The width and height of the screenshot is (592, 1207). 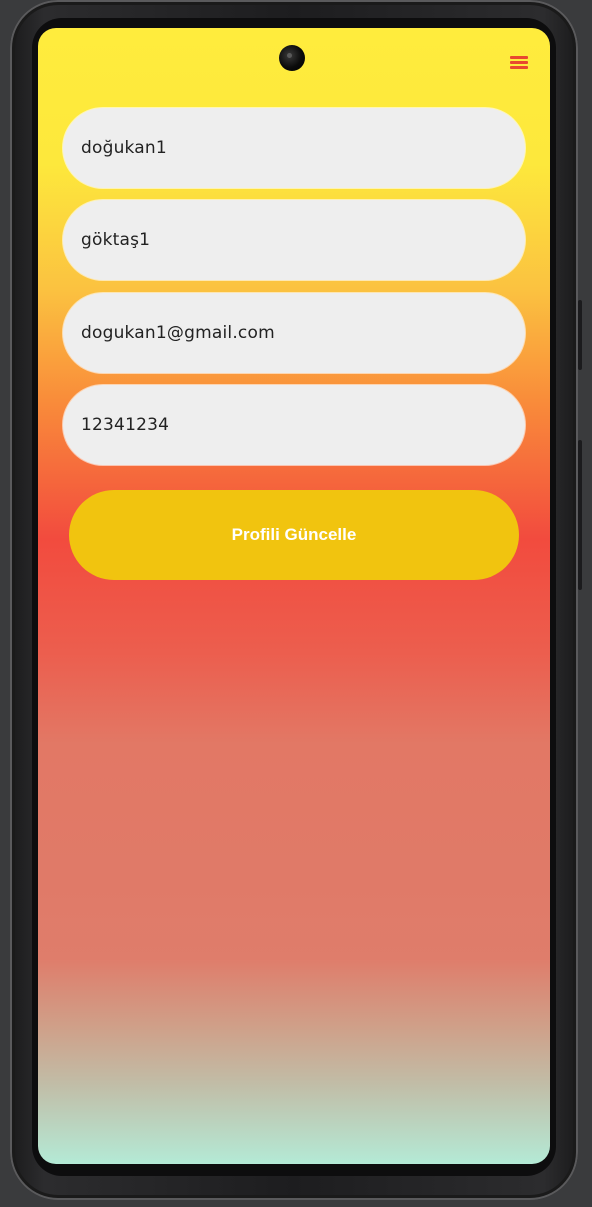 I want to click on update-profile-button-label: Profili Güncelle, so click(x=294, y=534).